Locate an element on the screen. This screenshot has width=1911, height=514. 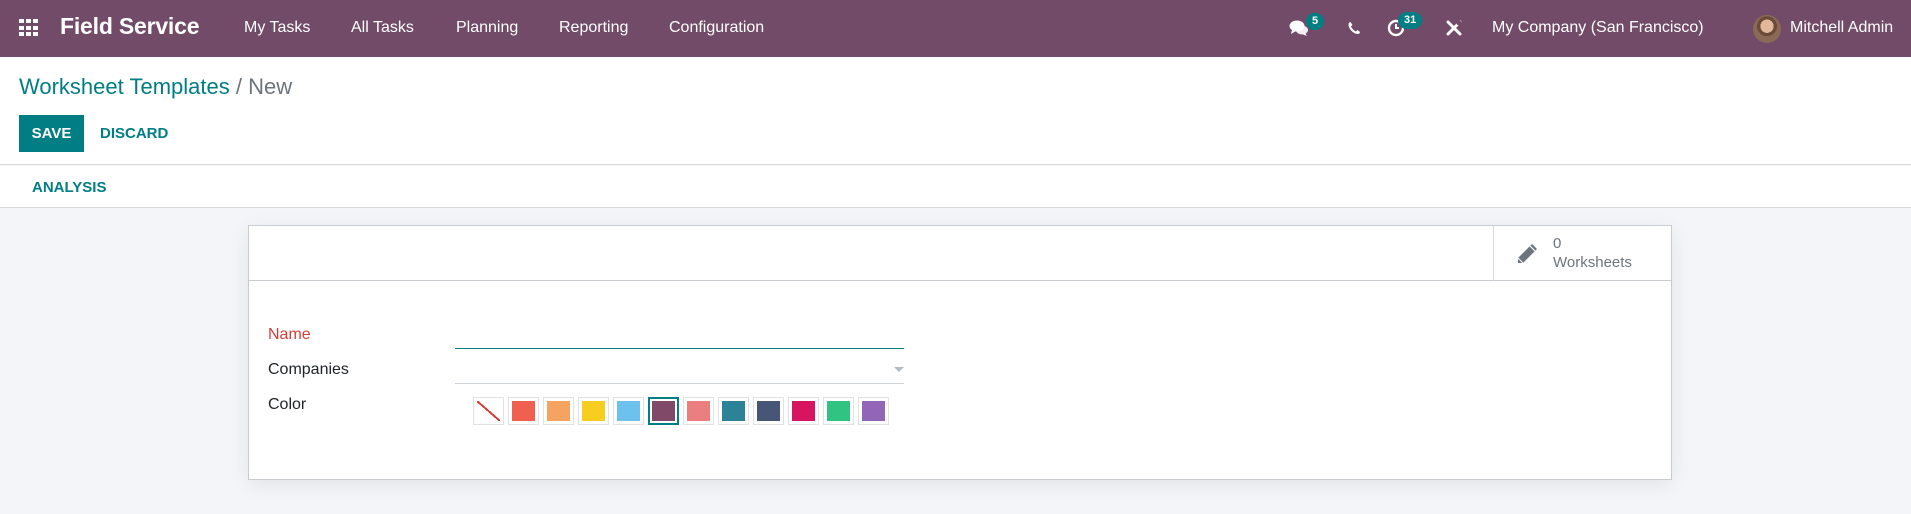
form-header: ANALYSIS is located at coordinates (955, 187).